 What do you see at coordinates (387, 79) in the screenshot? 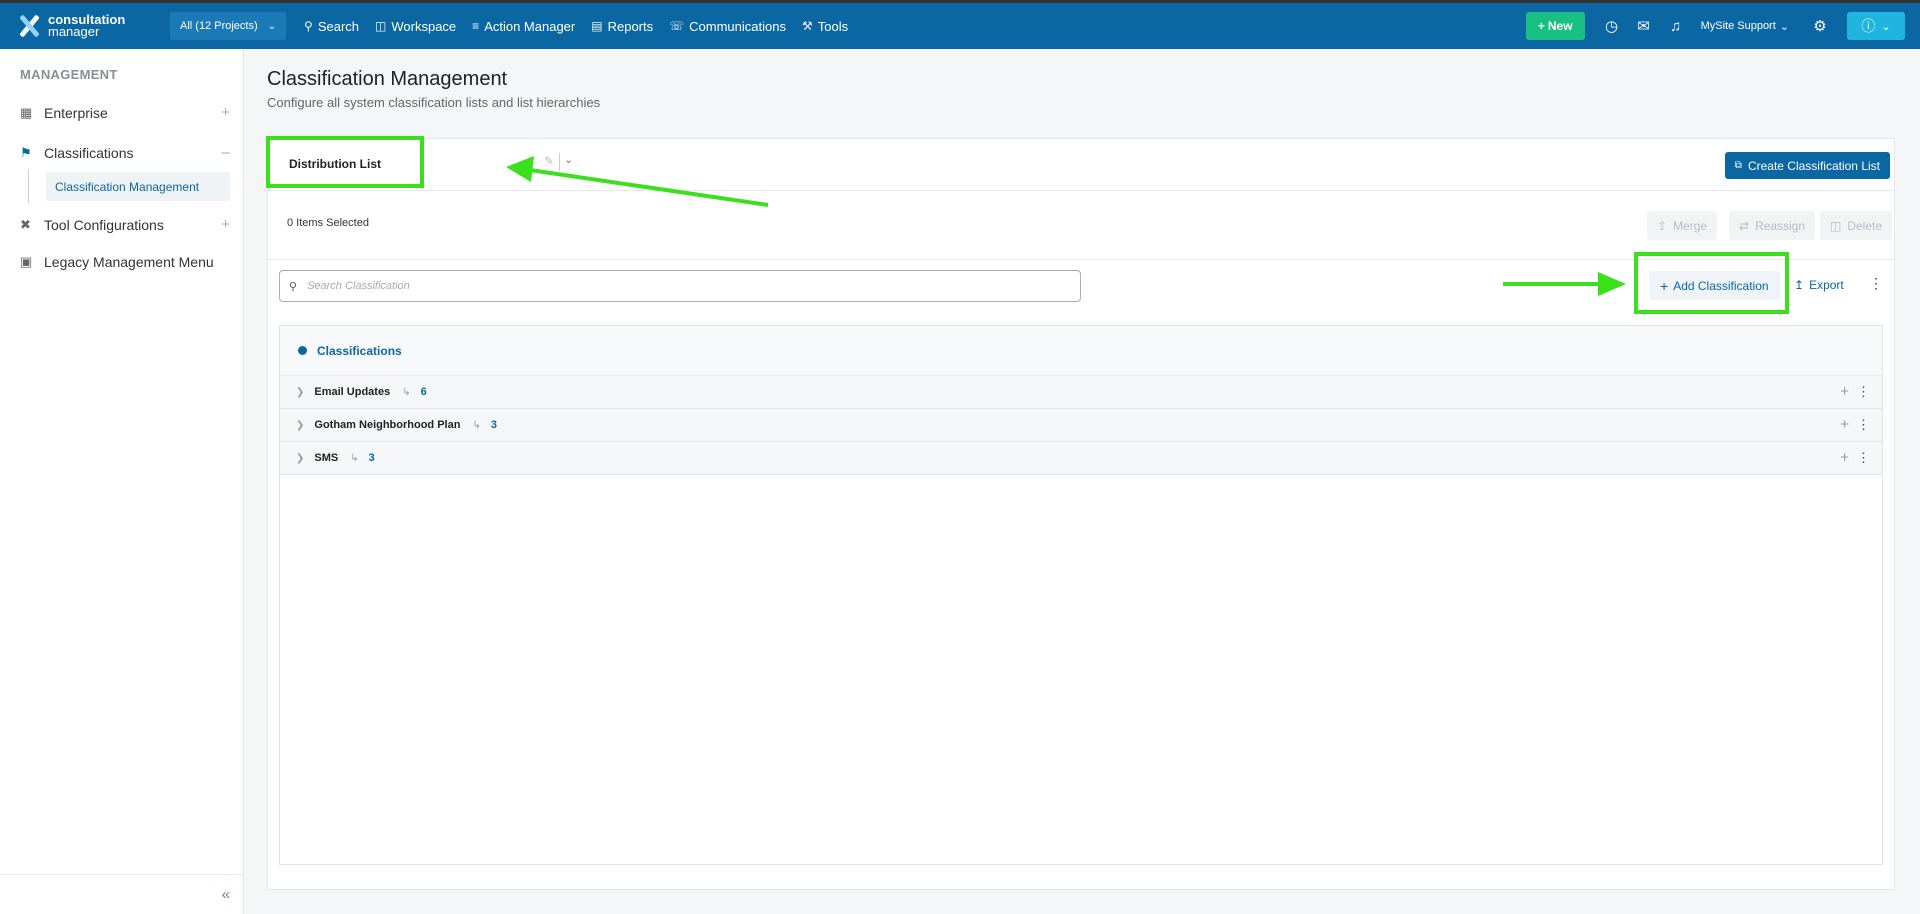
I see `page-title: Classification Management` at bounding box center [387, 79].